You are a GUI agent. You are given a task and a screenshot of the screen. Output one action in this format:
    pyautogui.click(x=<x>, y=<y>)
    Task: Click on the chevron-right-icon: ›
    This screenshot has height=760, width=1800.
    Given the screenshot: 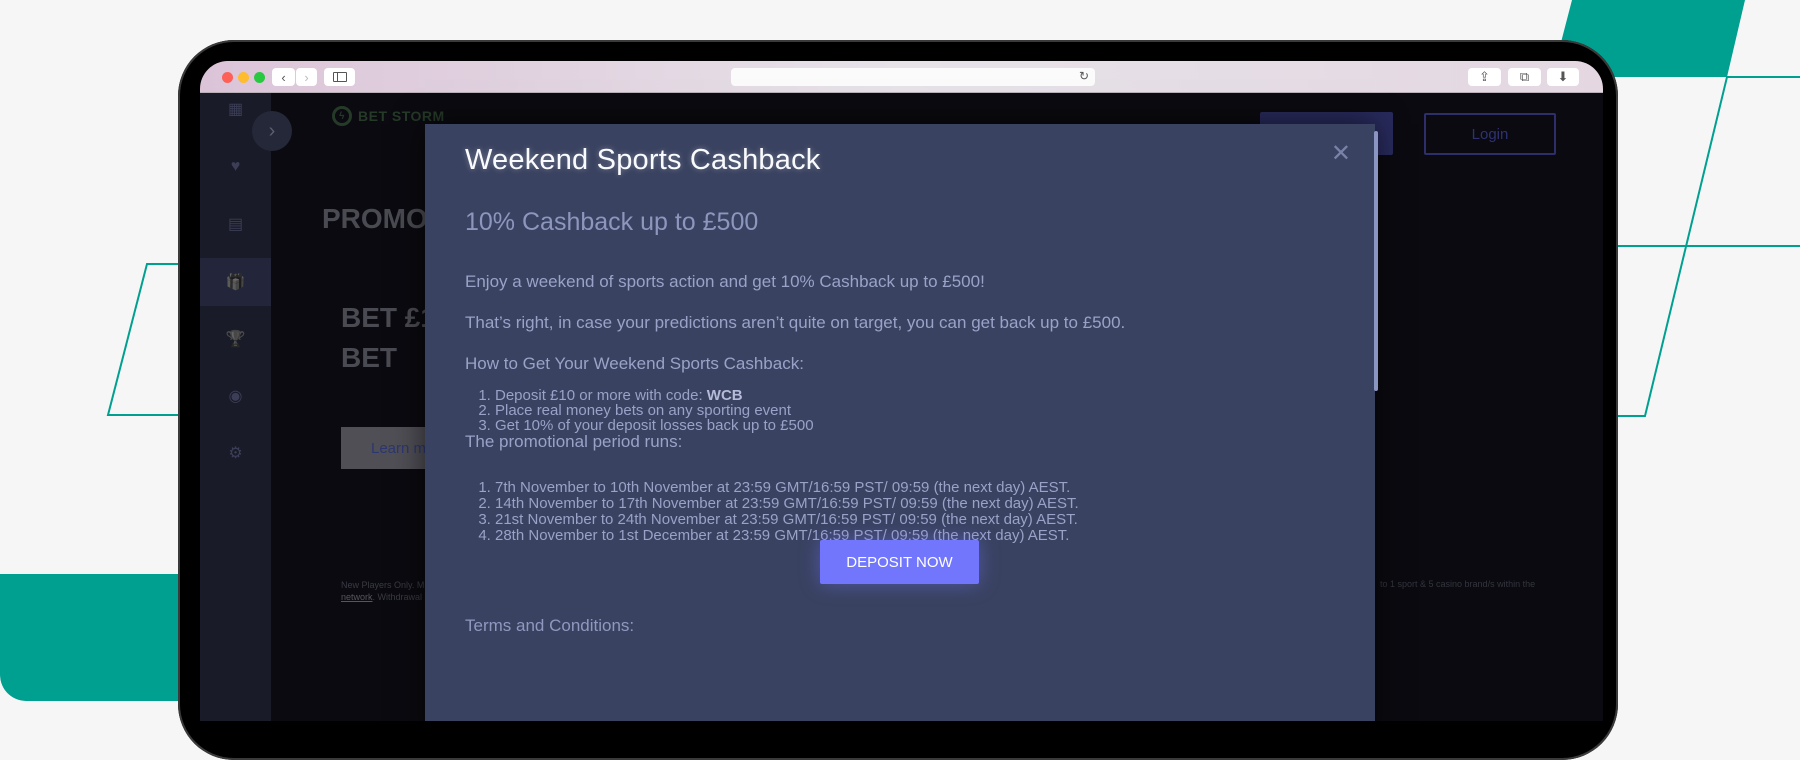 What is the action you would take?
    pyautogui.click(x=306, y=77)
    